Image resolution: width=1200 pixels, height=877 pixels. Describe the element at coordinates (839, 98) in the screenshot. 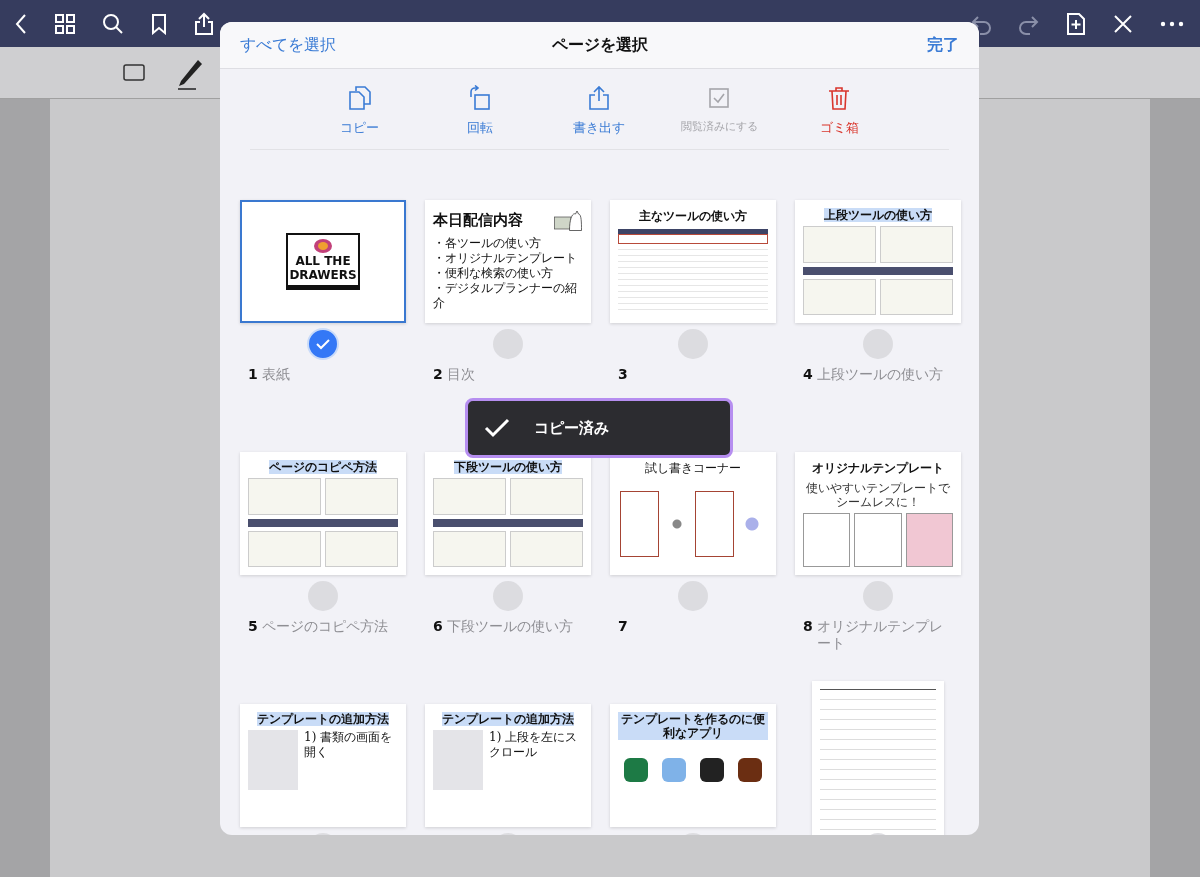

I see `trash-icon` at that location.